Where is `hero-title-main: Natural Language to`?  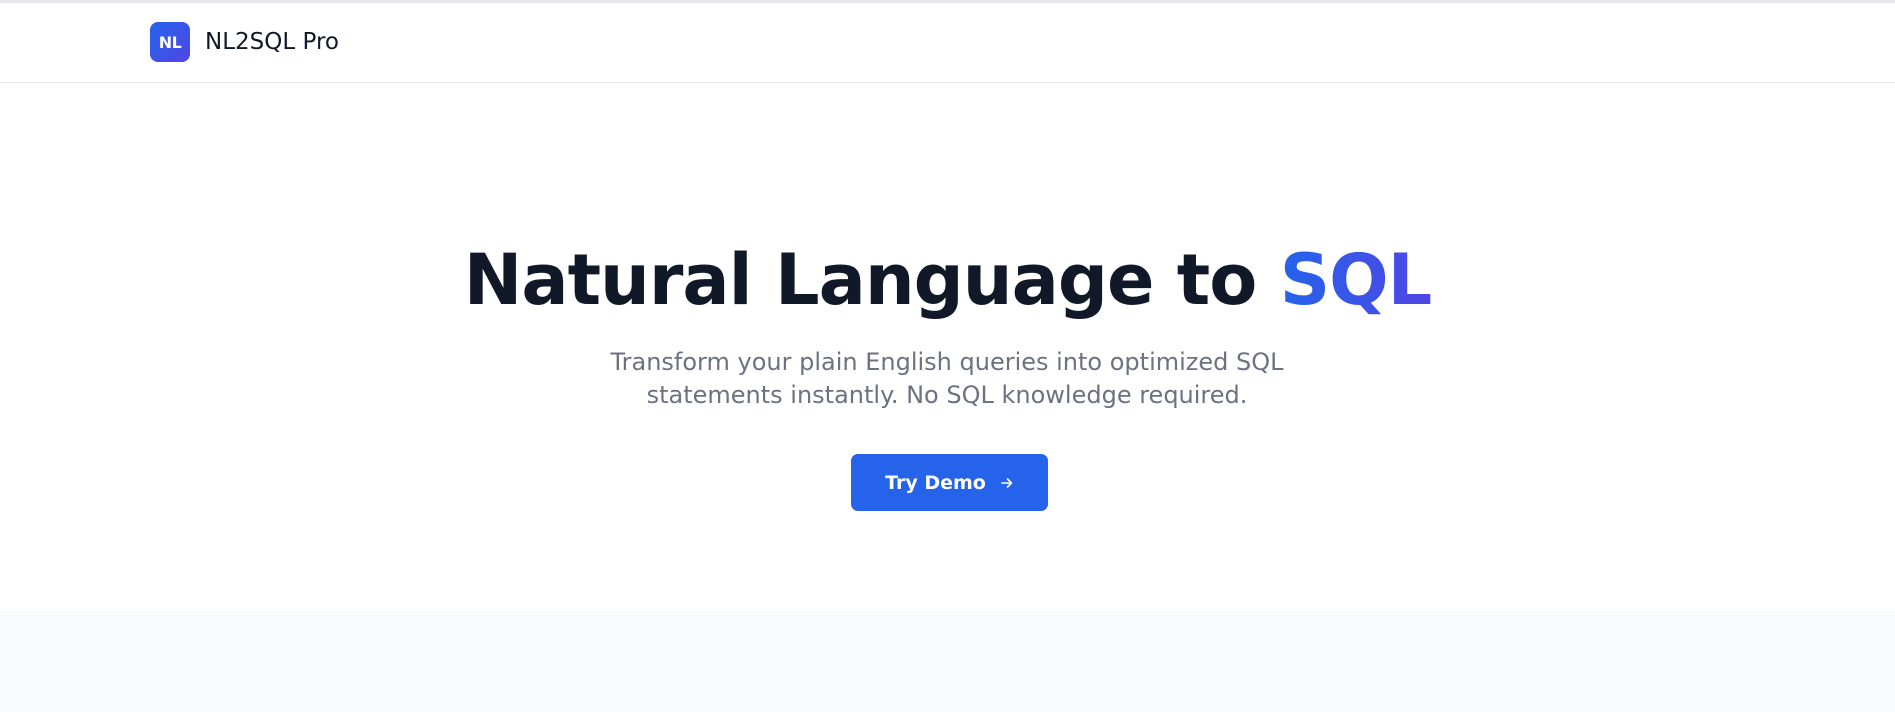
hero-title-main: Natural Language to is located at coordinates (871, 280).